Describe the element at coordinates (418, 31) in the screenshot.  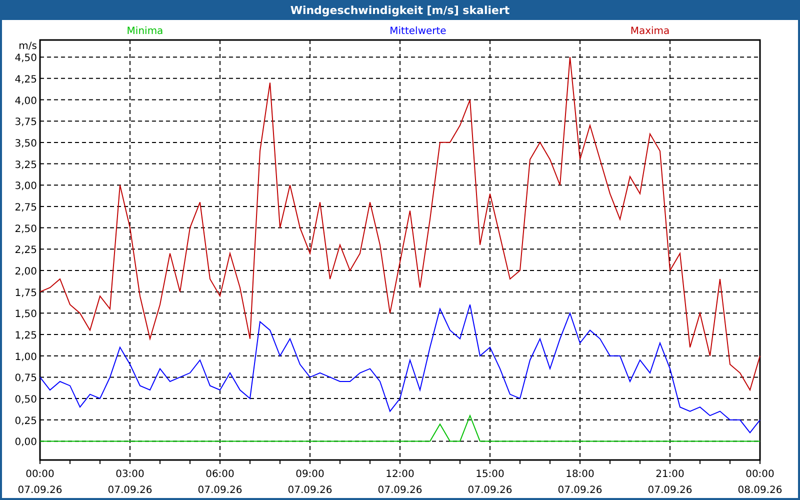
I see `legend-label: Mittelwerte` at that location.